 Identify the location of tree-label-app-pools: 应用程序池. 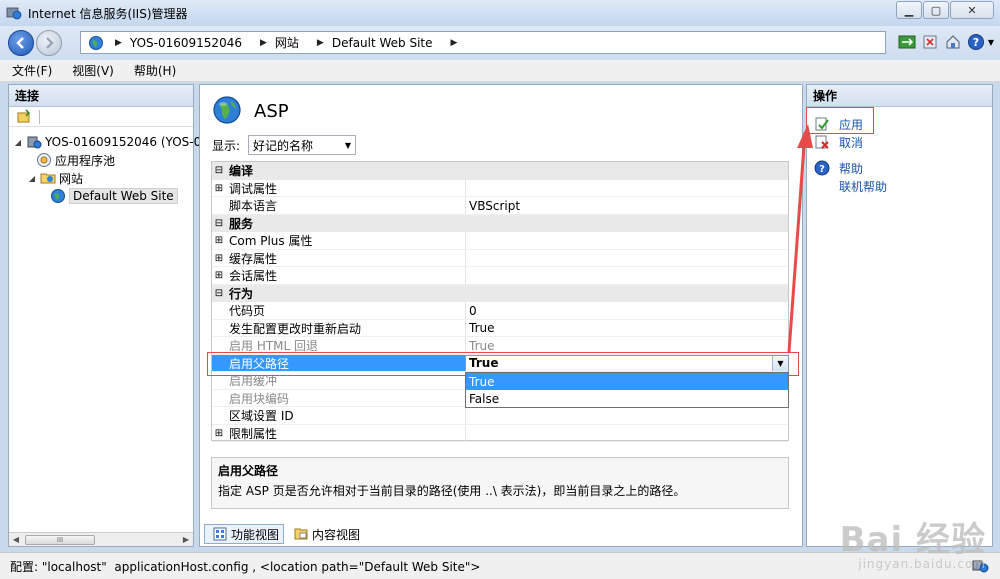
(85, 160).